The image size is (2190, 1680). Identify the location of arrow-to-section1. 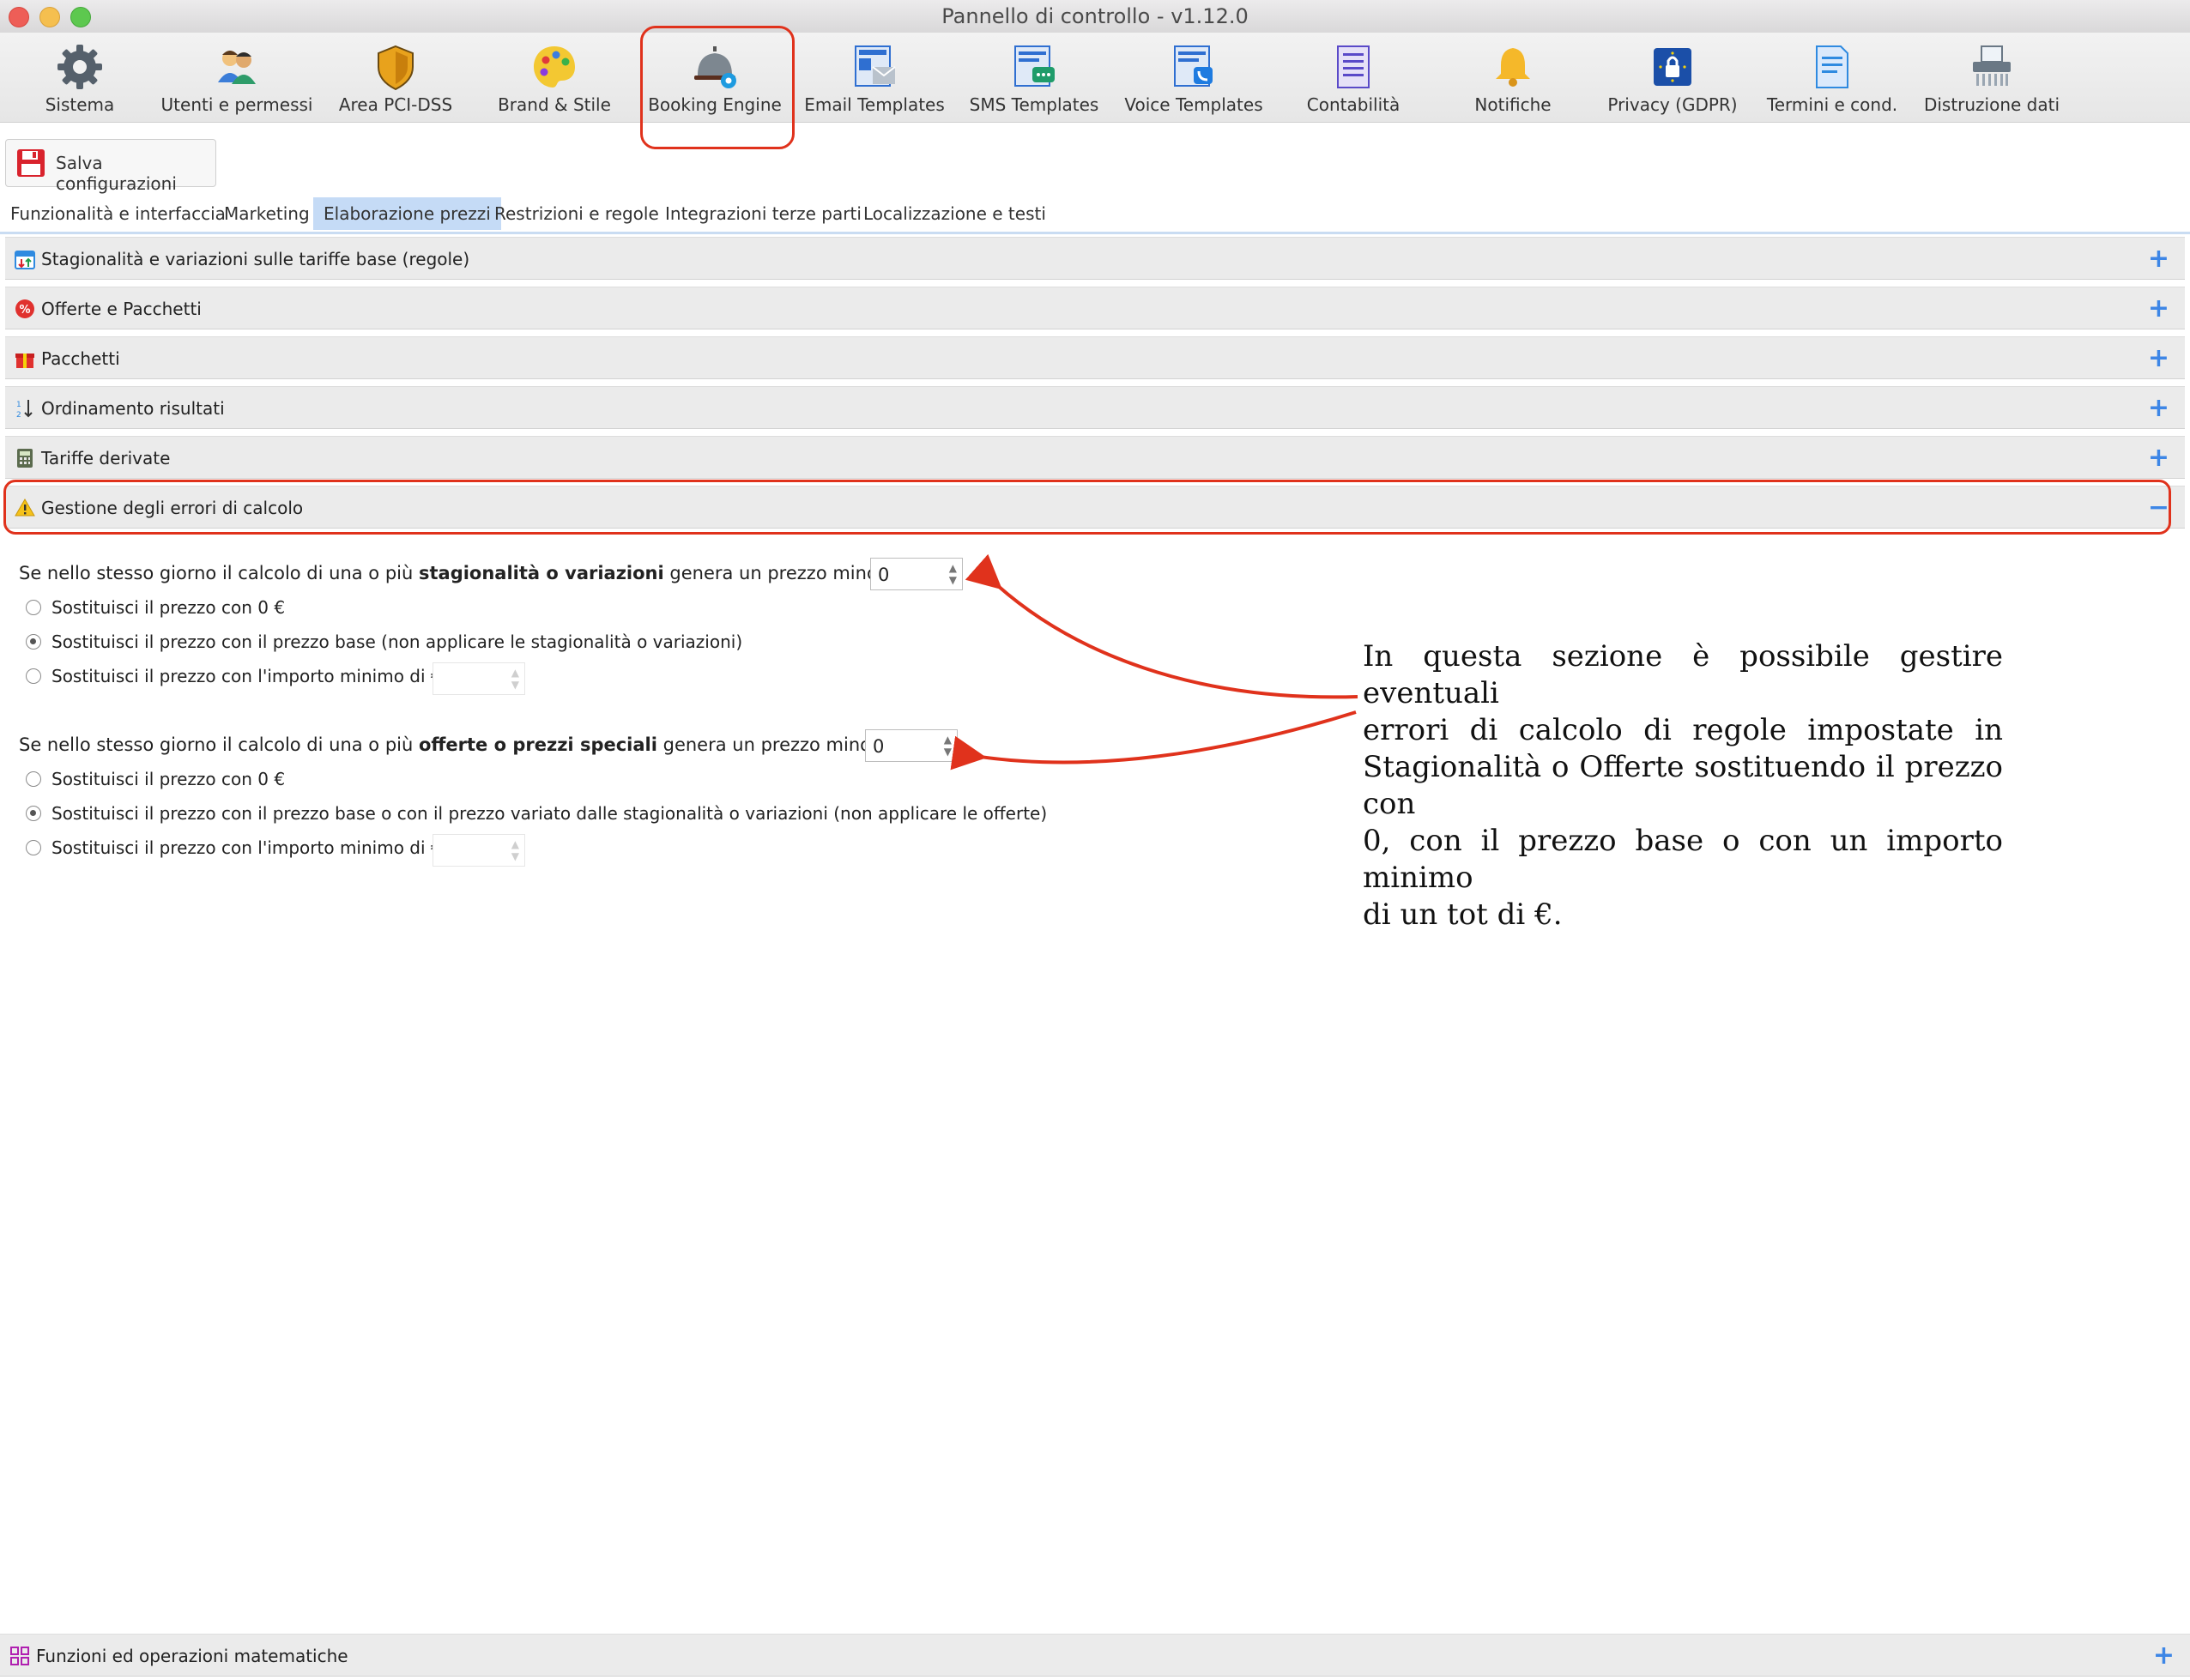
(1161, 626).